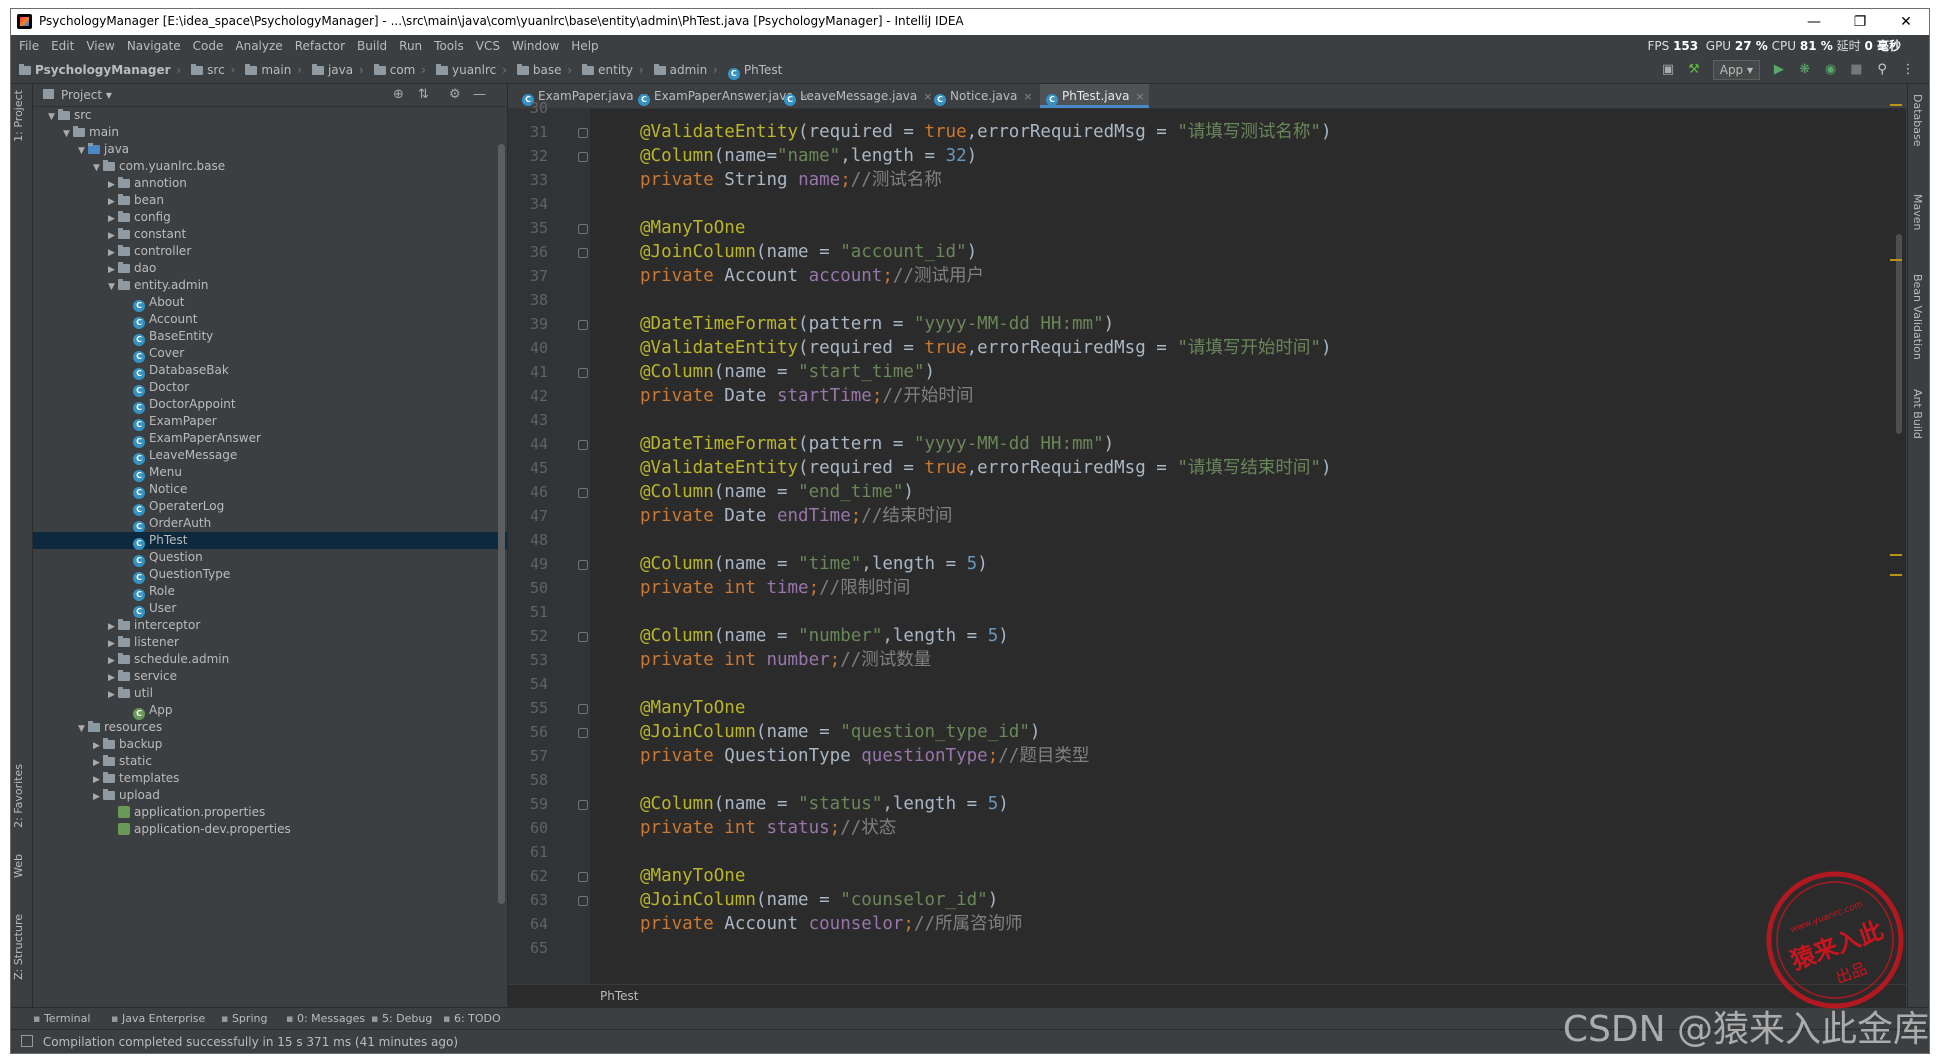 The height and width of the screenshot is (1061, 1941). What do you see at coordinates (244, 1019) in the screenshot?
I see `tool-window-spring: ▪ Spring` at bounding box center [244, 1019].